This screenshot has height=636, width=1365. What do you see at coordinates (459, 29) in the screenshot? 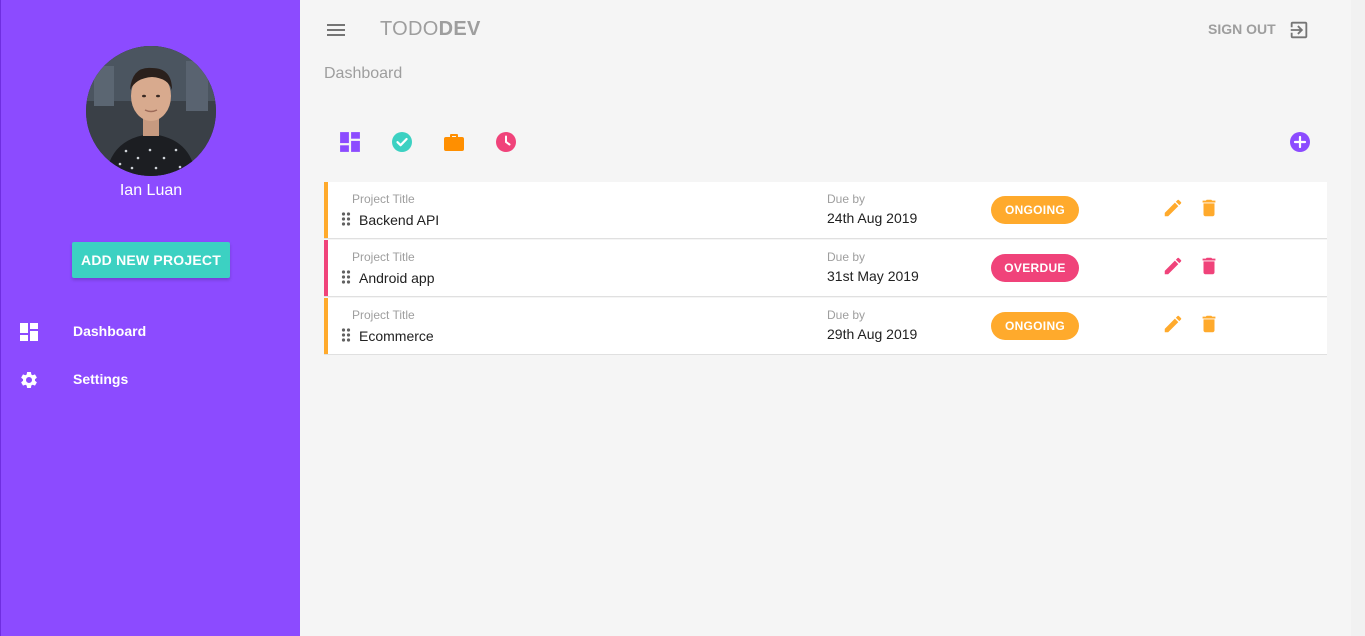
I see `brand-bold: DEV` at bounding box center [459, 29].